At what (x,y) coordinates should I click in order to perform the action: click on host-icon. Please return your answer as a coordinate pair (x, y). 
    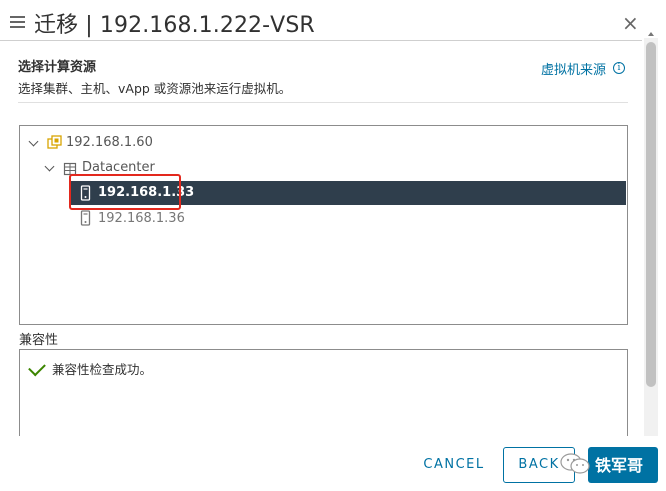
    Looking at the image, I should click on (85, 218).